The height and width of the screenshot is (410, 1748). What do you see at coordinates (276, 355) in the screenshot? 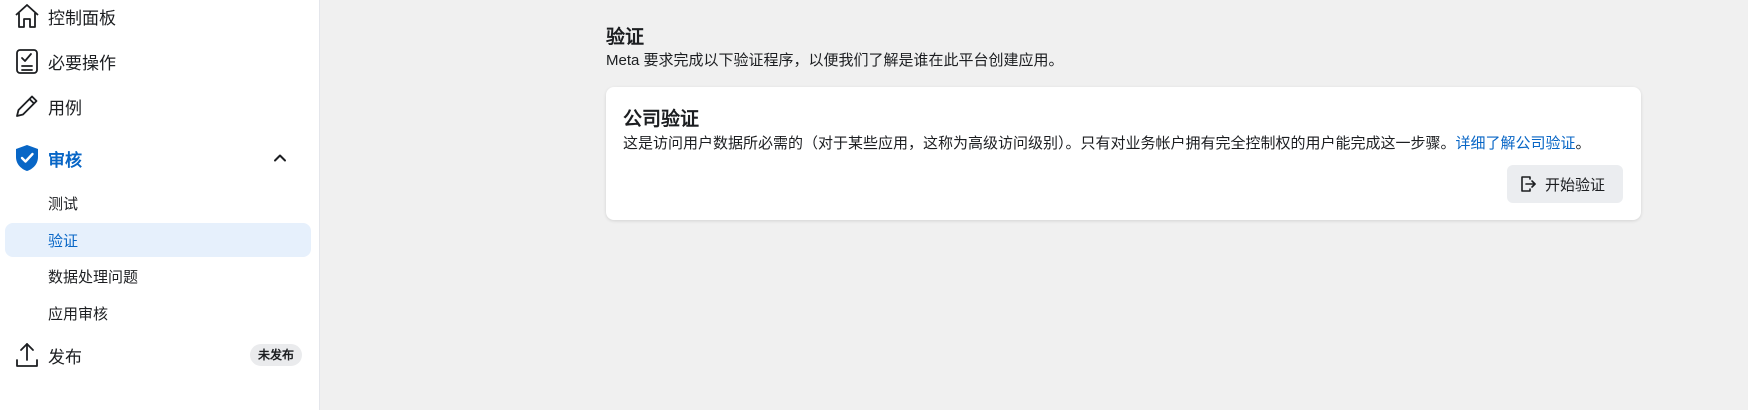
I see `status-badge: 未发布` at bounding box center [276, 355].